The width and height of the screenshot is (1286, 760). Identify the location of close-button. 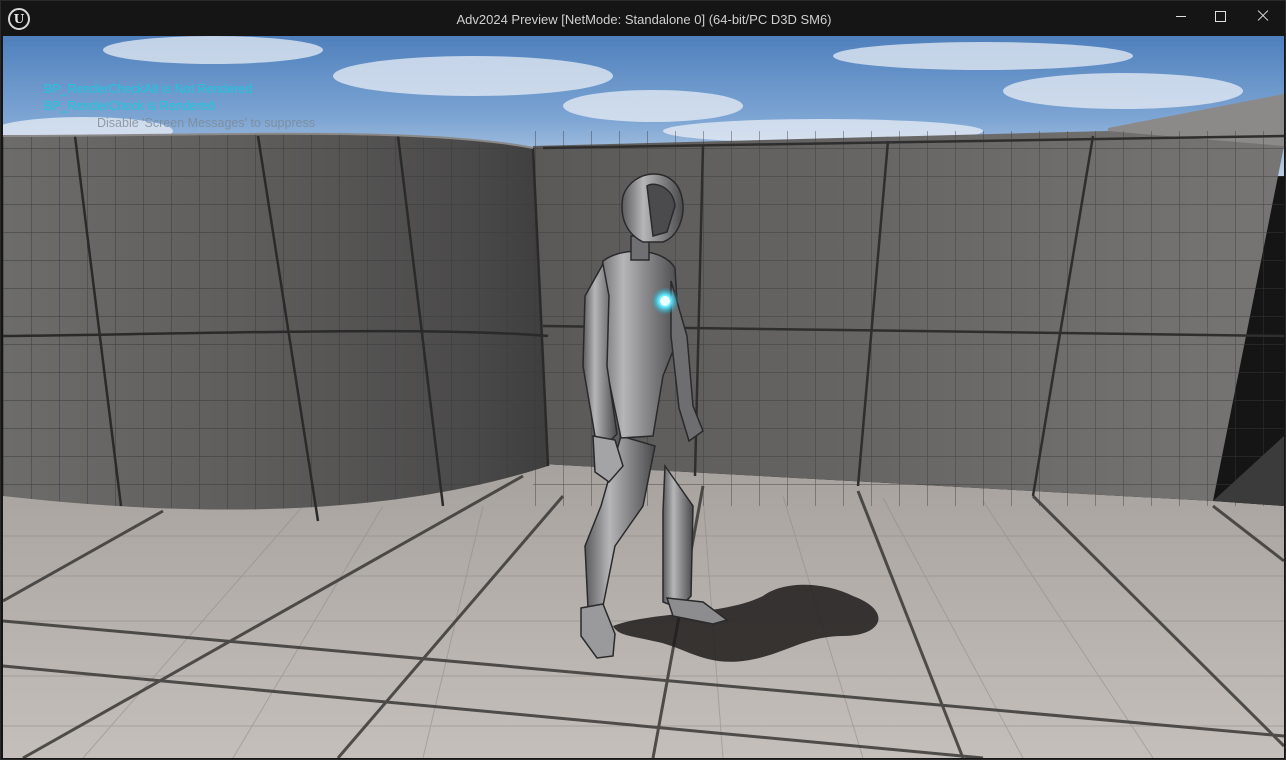
(1263, 17).